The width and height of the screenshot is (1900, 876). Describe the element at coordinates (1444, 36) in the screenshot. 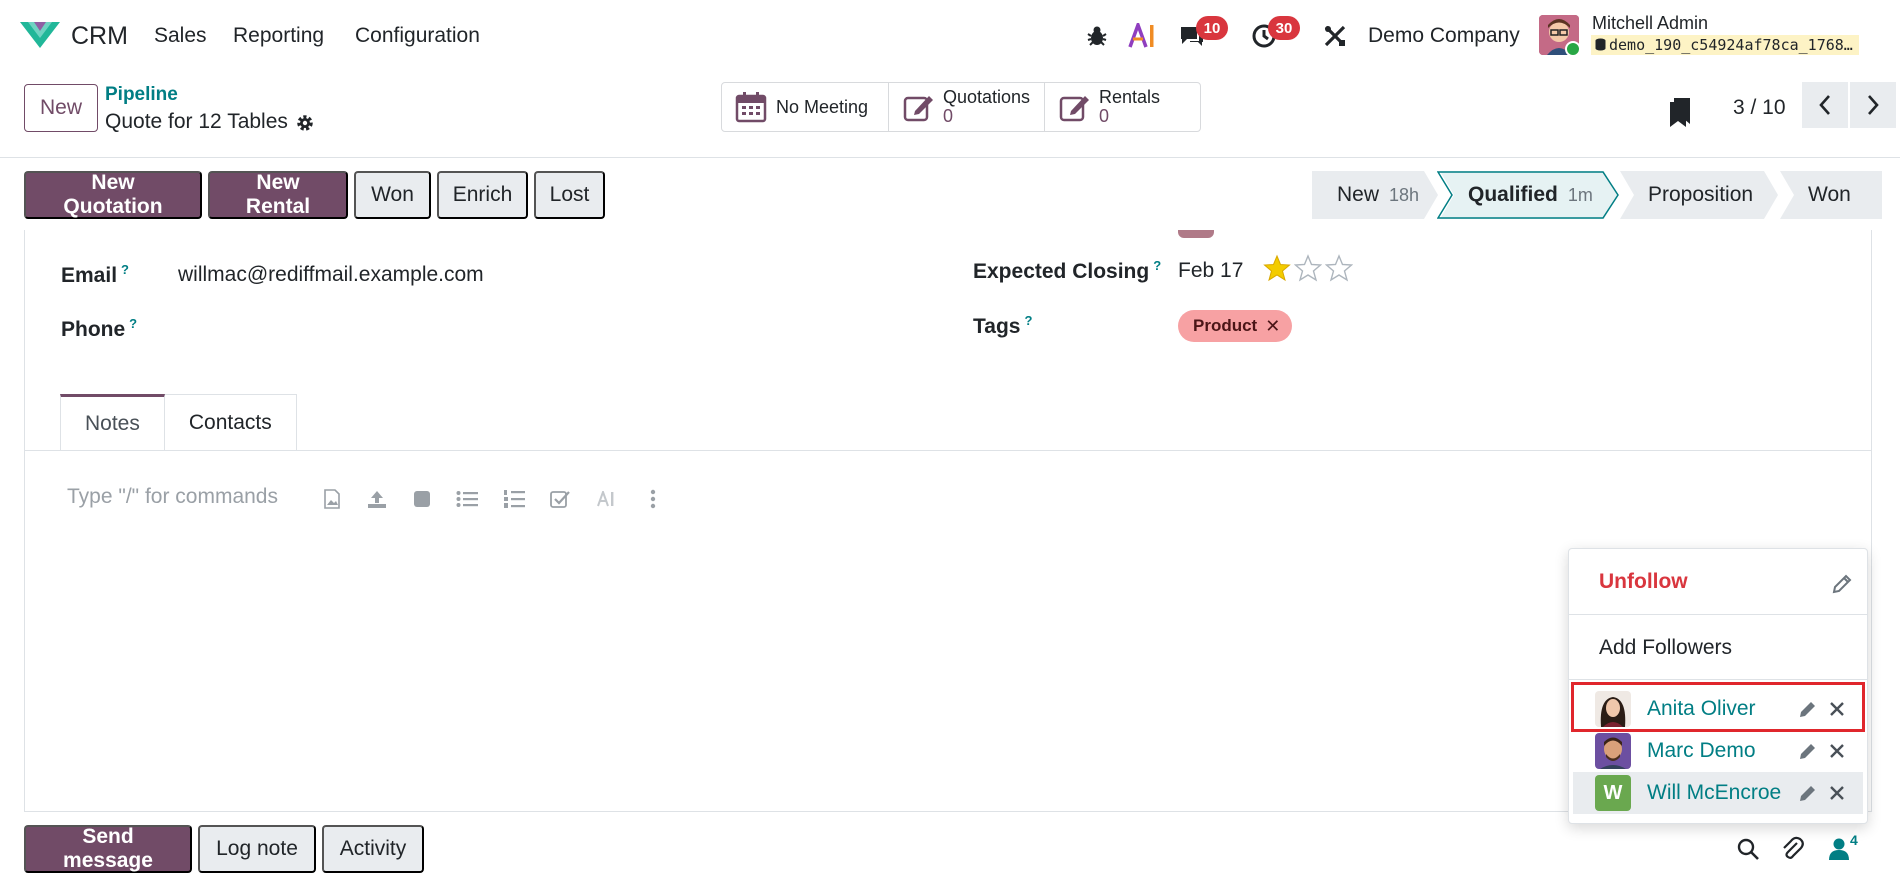

I see `company-switcher: Demo Company` at that location.